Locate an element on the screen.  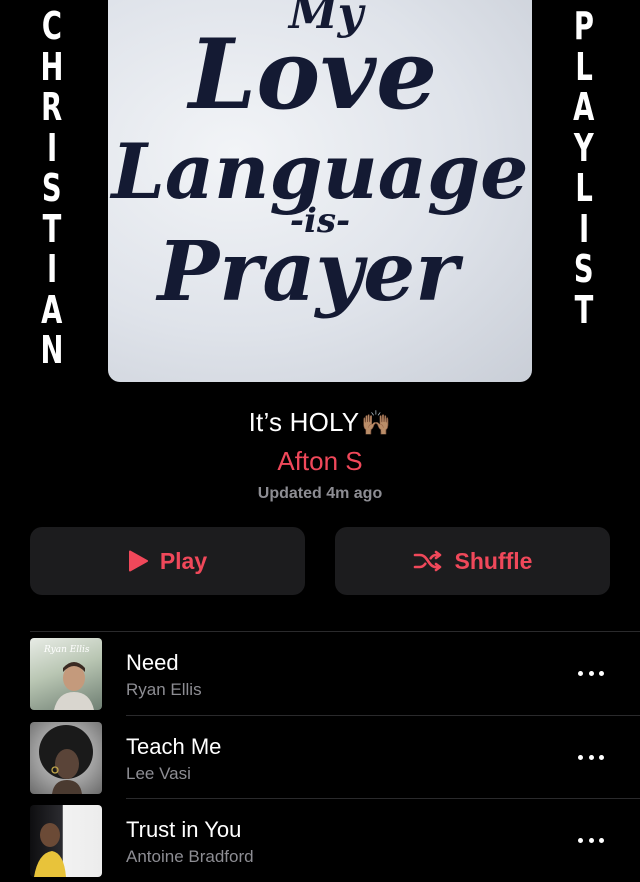
playlist-title: It’s HOLY🙌🏽 is located at coordinates (320, 422).